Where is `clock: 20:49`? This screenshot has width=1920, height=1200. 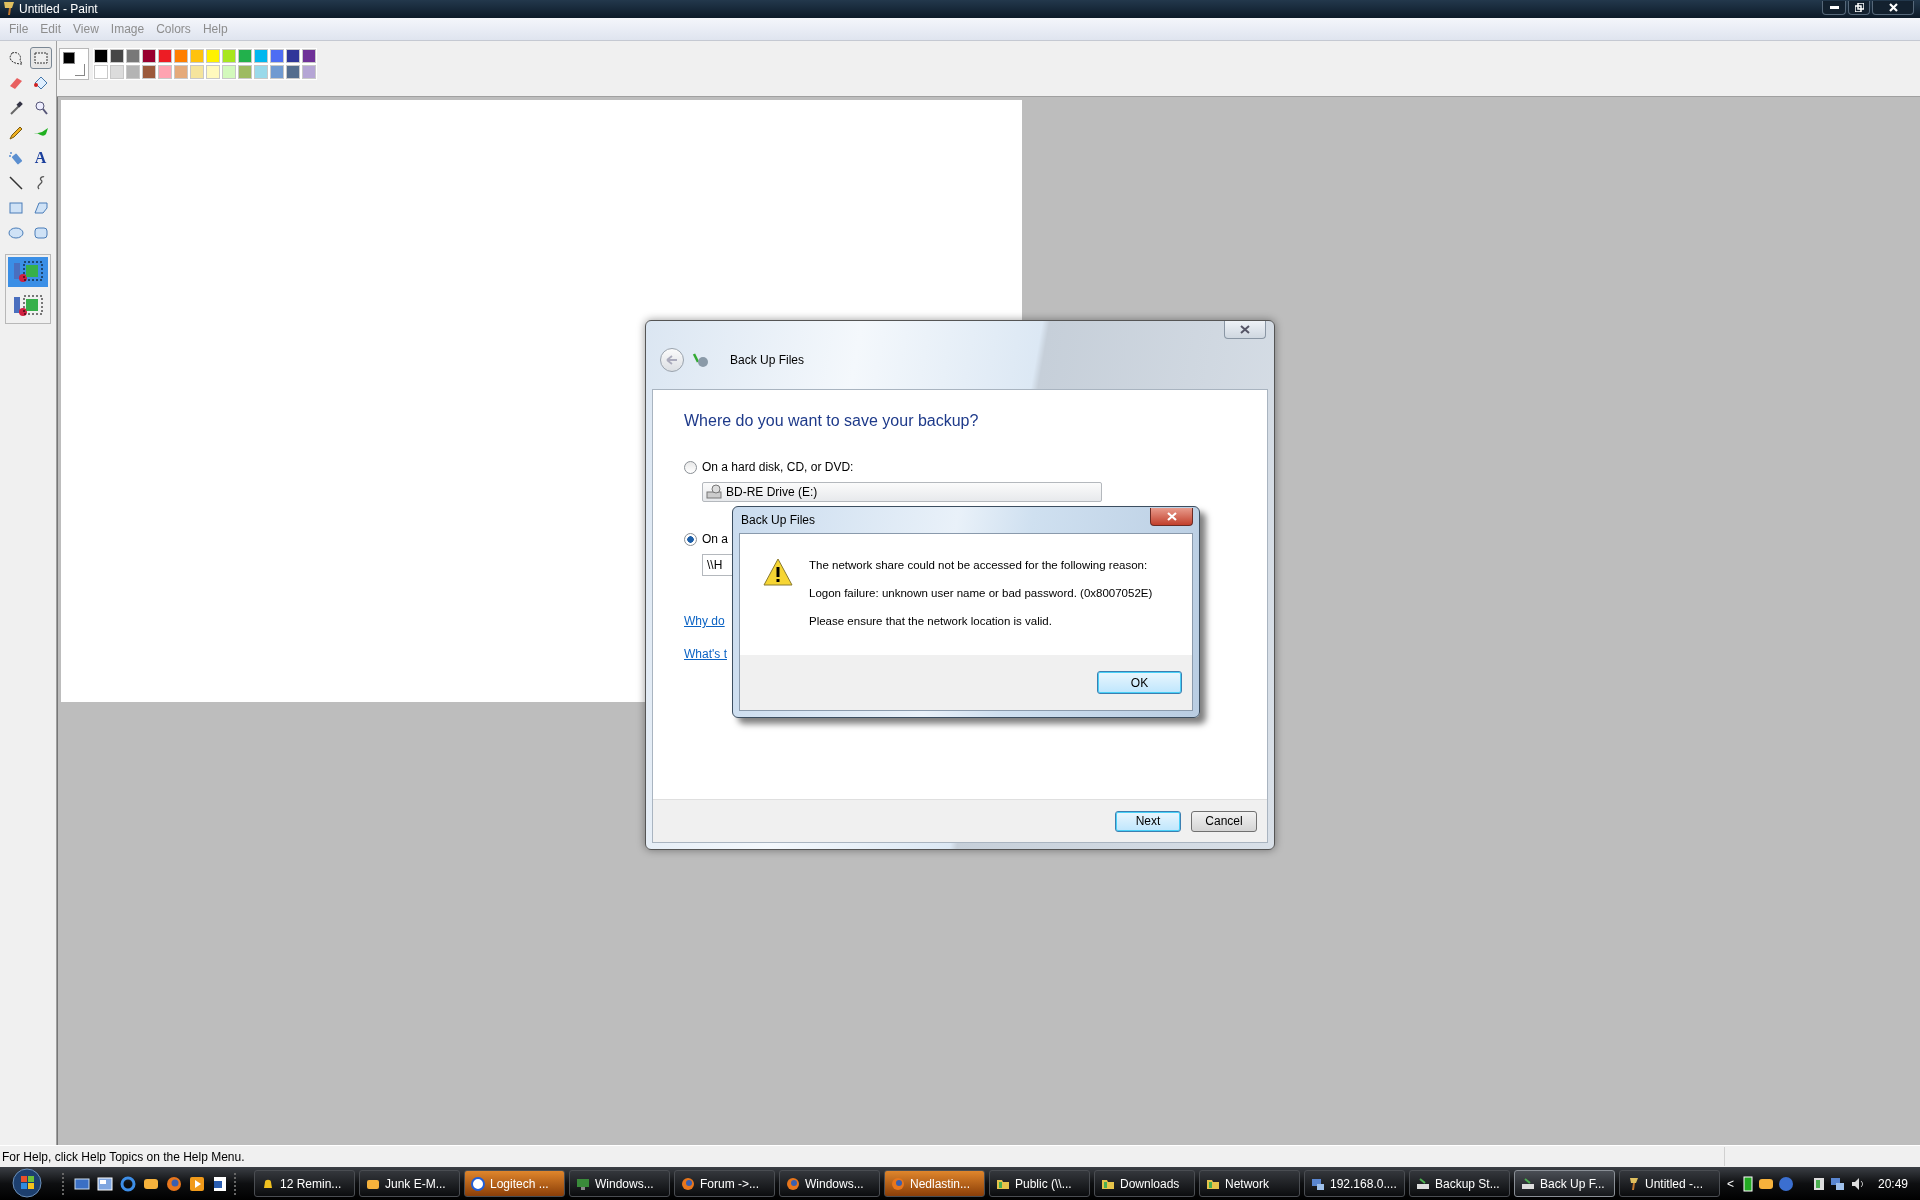 clock: 20:49 is located at coordinates (1892, 1183).